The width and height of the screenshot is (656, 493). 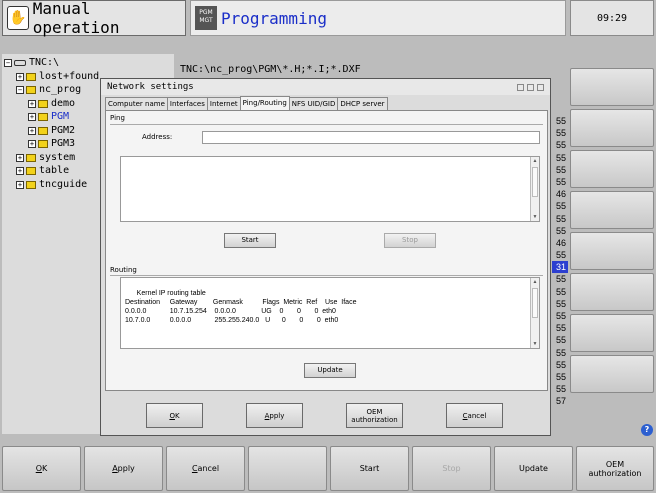 What do you see at coordinates (63, 130) in the screenshot?
I see `tree-item-label: PGM2` at bounding box center [63, 130].